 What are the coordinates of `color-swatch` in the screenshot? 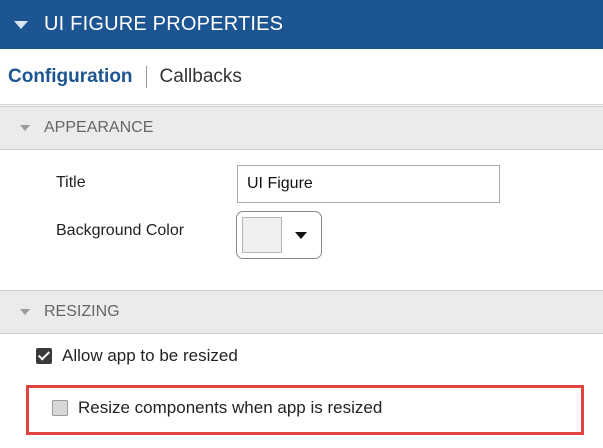 It's located at (262, 235).